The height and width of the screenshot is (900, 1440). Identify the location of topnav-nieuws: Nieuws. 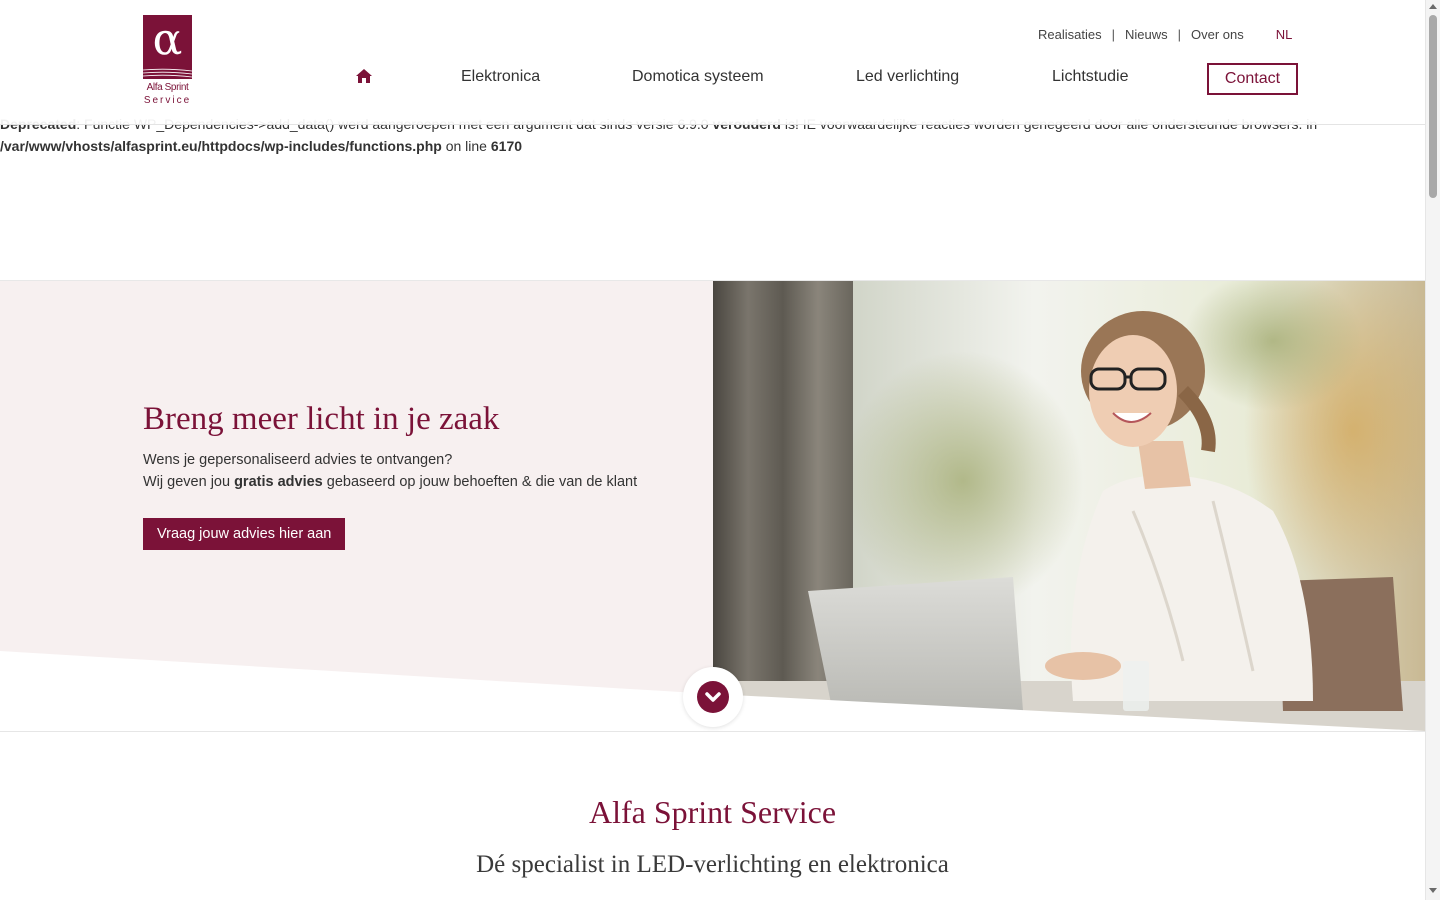
(1146, 34).